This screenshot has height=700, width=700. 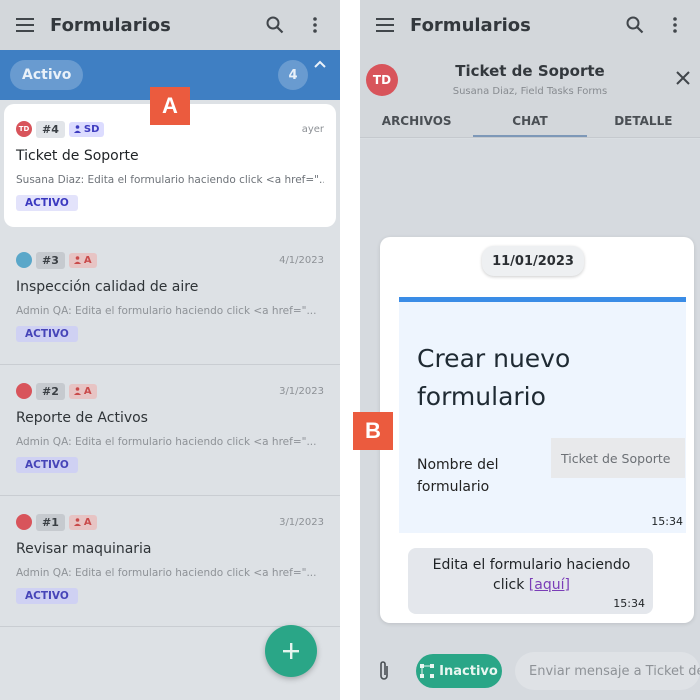 I want to click on tab-archivos: ARCHIVOS, so click(x=416, y=123).